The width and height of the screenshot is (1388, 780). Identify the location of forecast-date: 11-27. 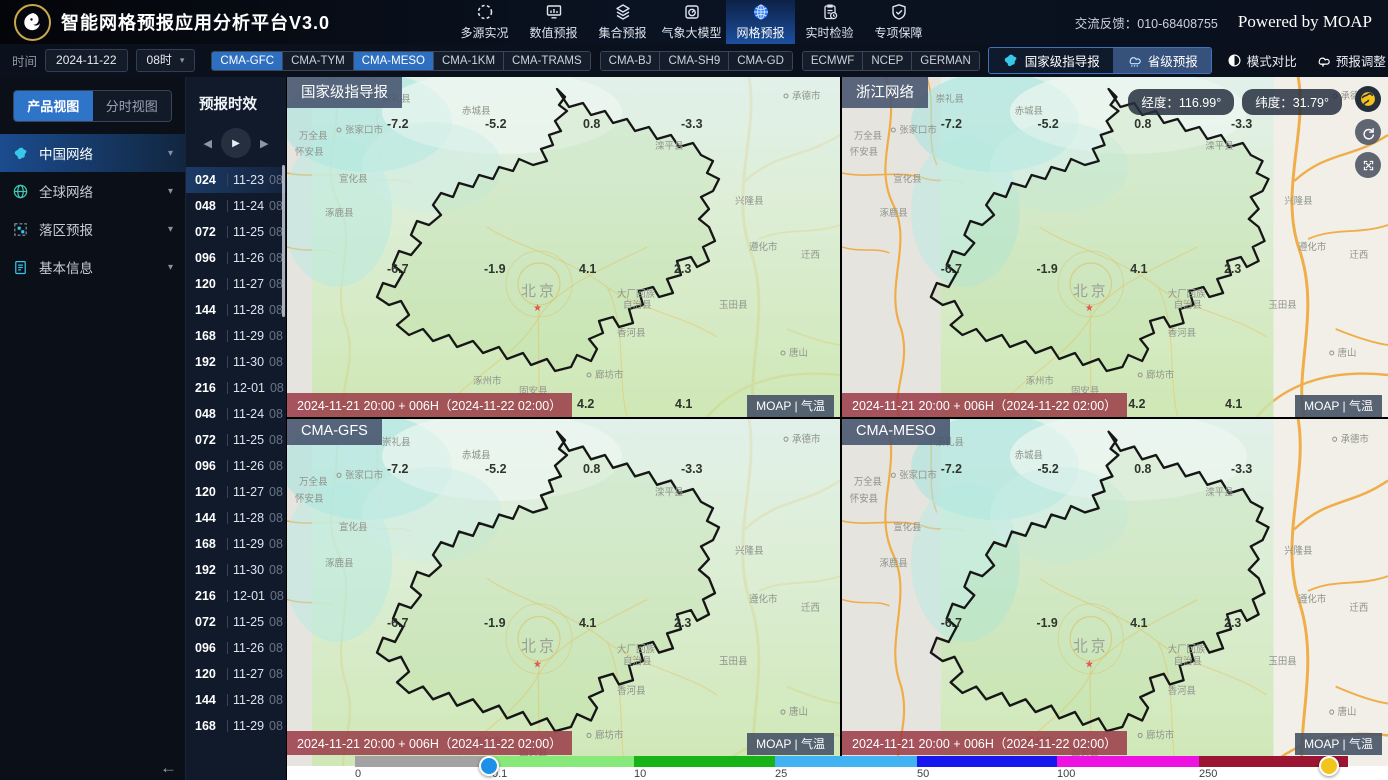
(249, 674).